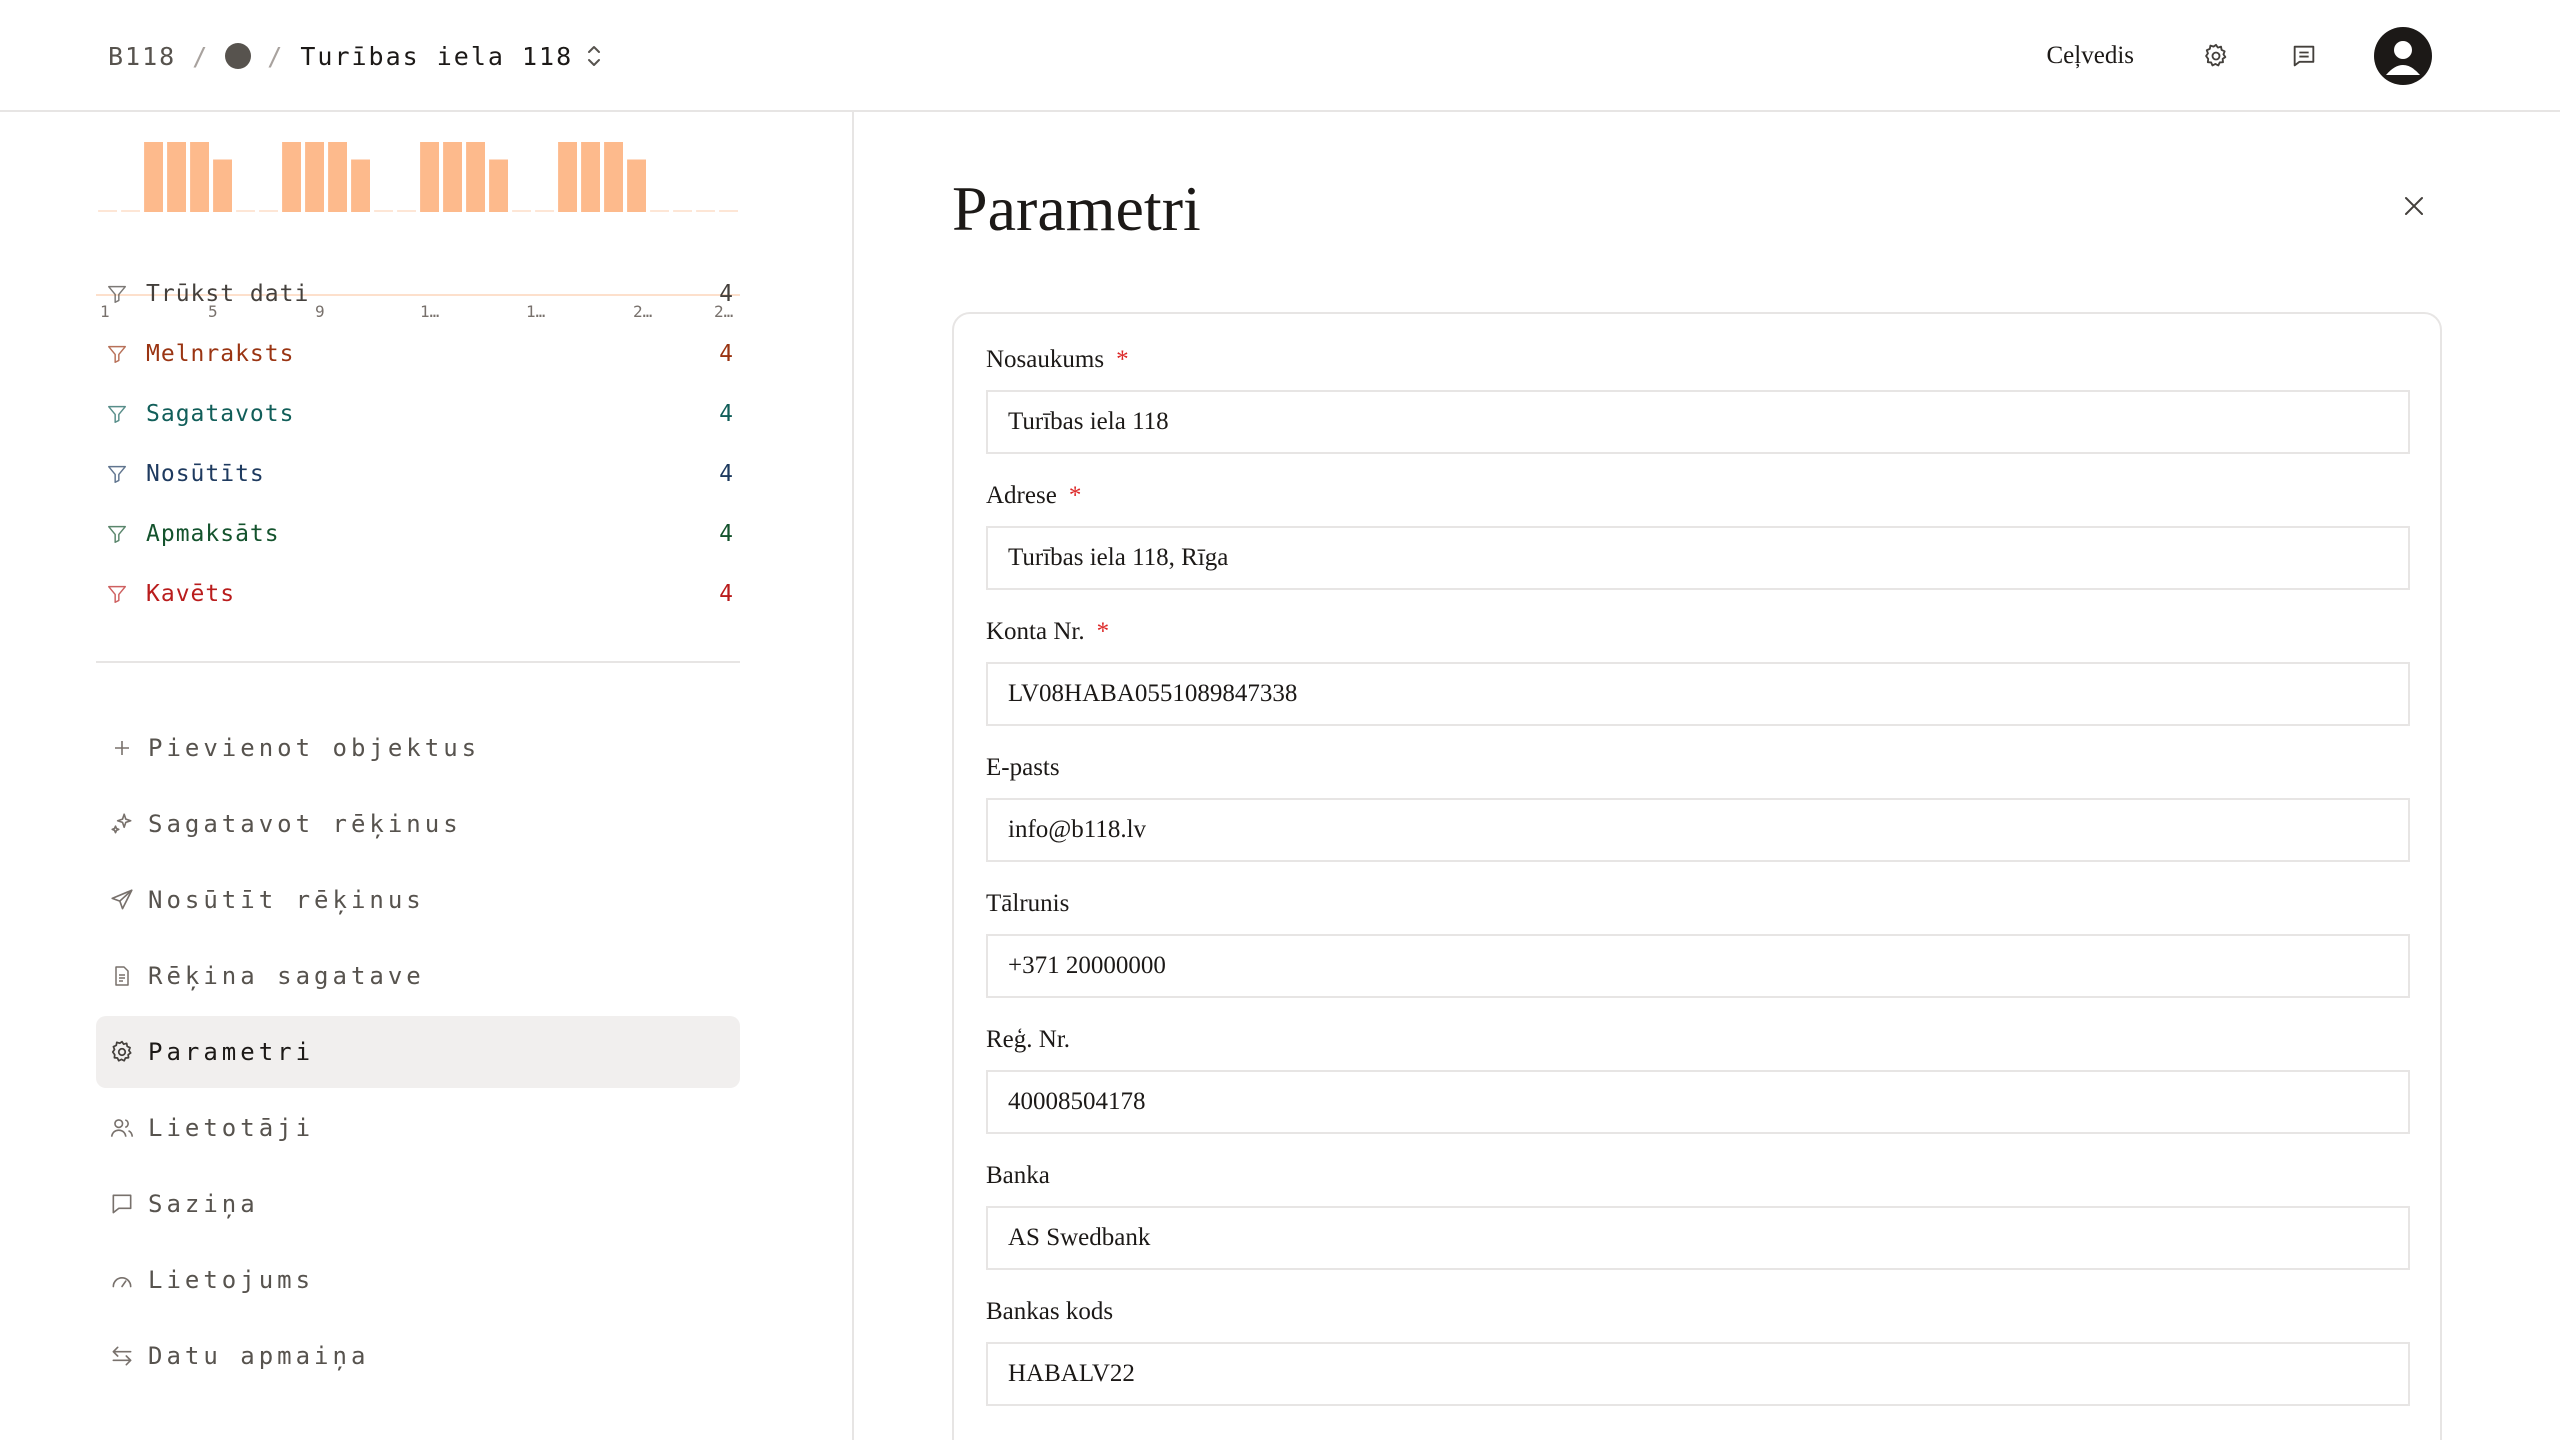  I want to click on address-input: Turības iela 118, Rīga, so click(1698, 558).